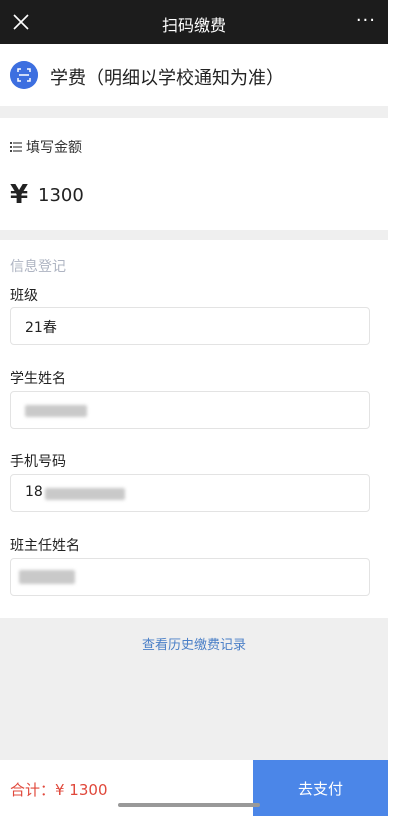  Describe the element at coordinates (19, 195) in the screenshot. I see `currency-symbol: ¥` at that location.